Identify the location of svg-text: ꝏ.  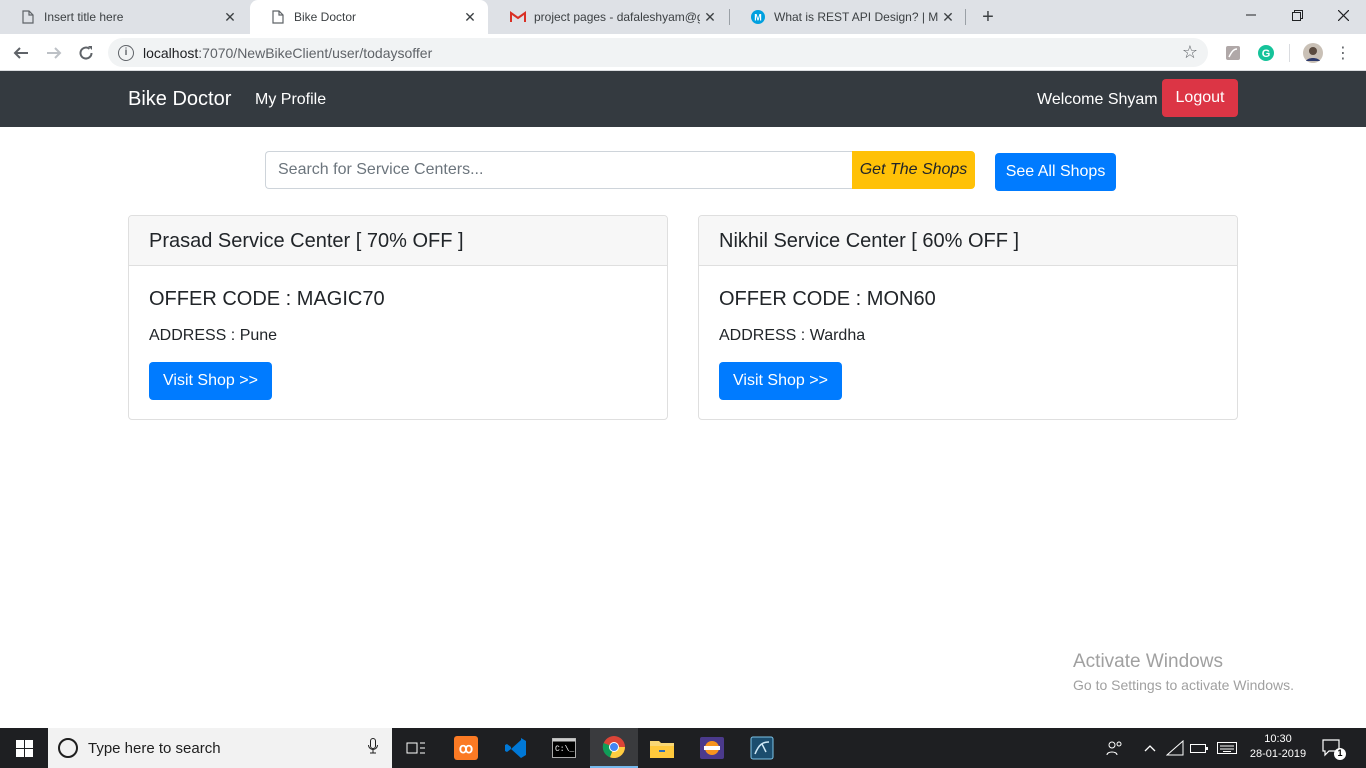
(466, 748).